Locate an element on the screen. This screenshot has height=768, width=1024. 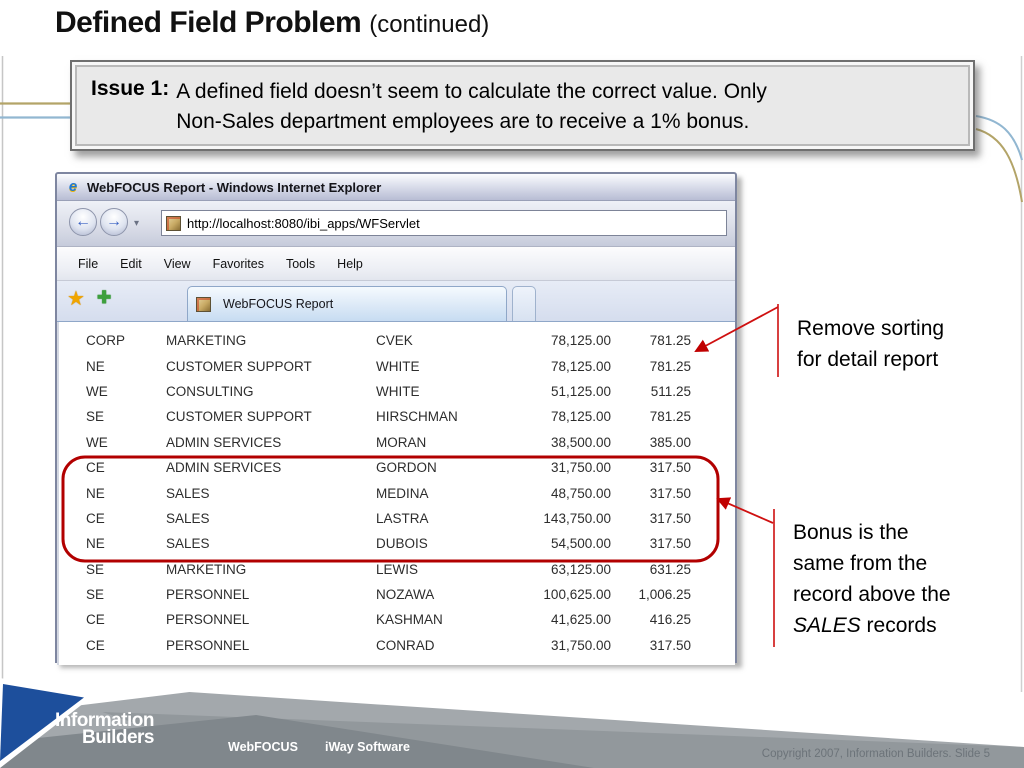
cell: KASHMAN is located at coordinates (409, 620).